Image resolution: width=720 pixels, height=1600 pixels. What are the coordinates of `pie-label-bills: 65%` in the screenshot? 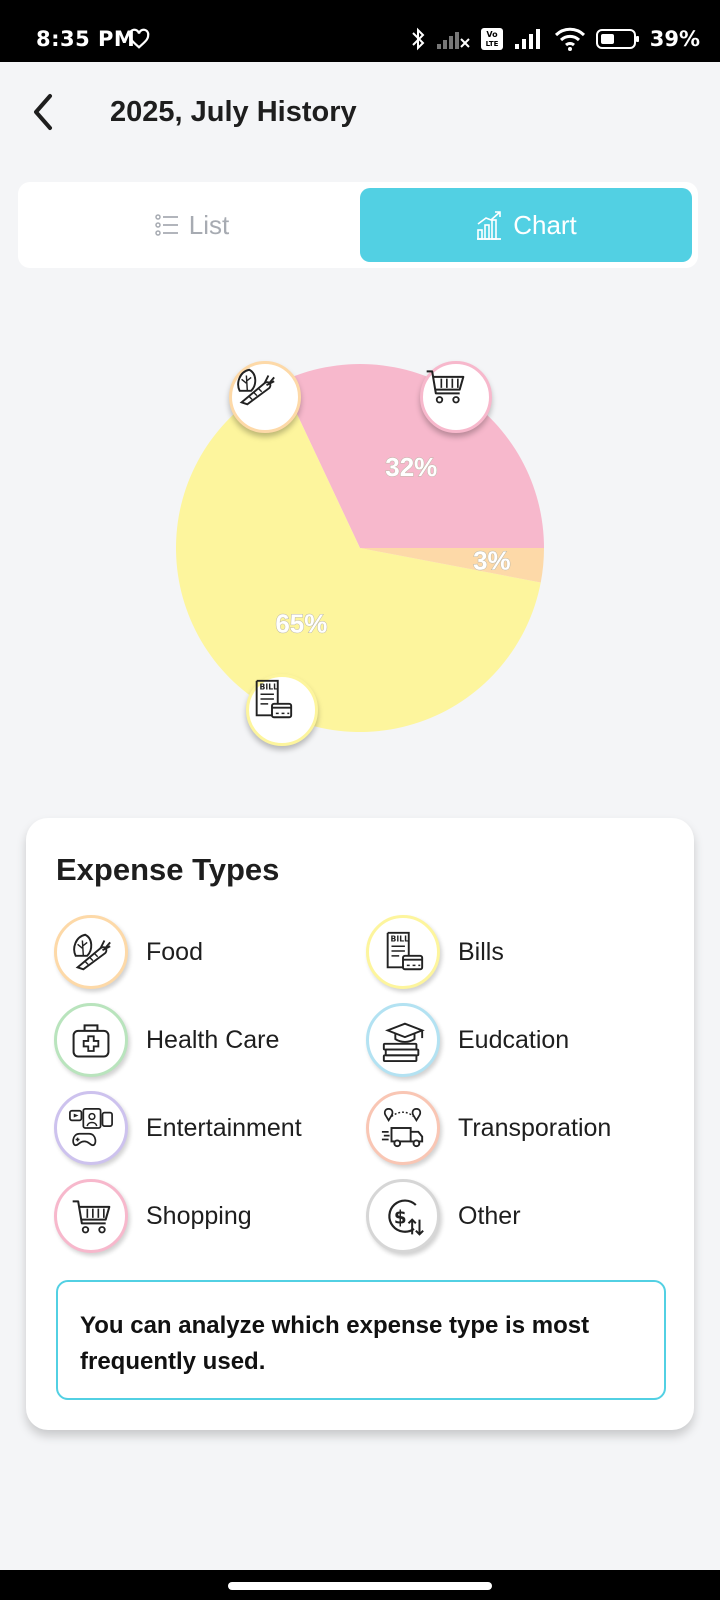 It's located at (301, 624).